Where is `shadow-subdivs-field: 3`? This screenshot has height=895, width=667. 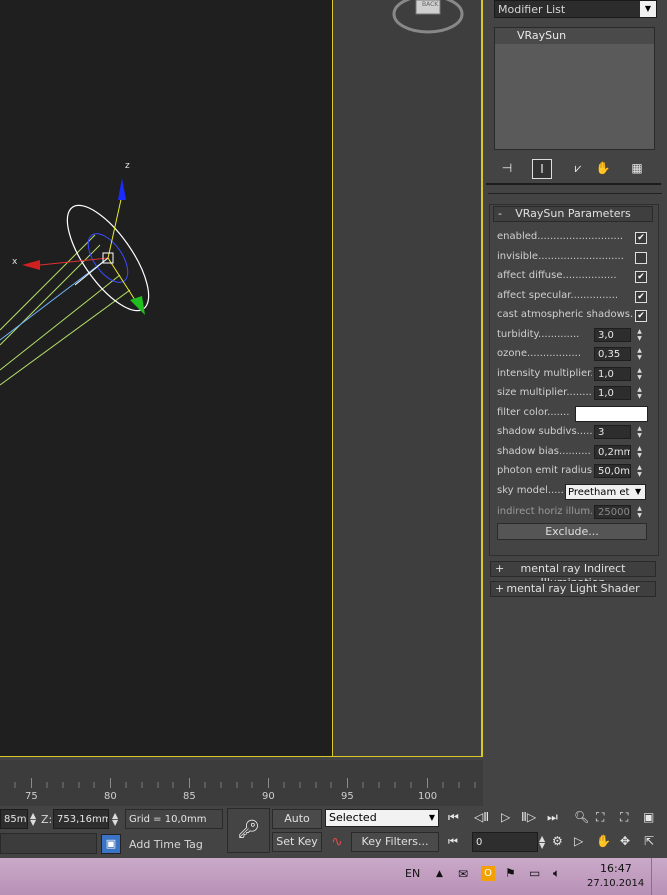 shadow-subdivs-field: 3 is located at coordinates (612, 432).